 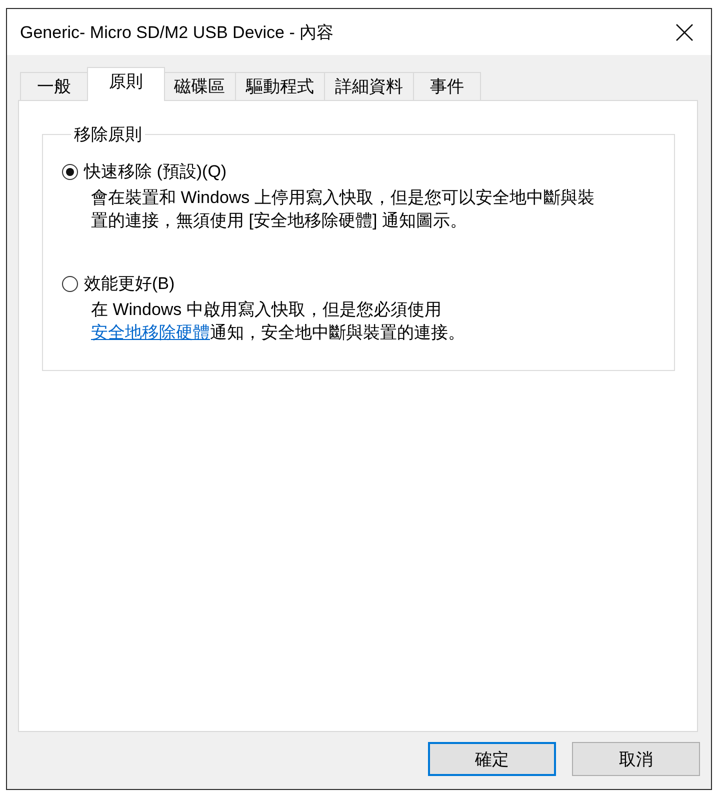 What do you see at coordinates (126, 84) in the screenshot?
I see `tab: 原則` at bounding box center [126, 84].